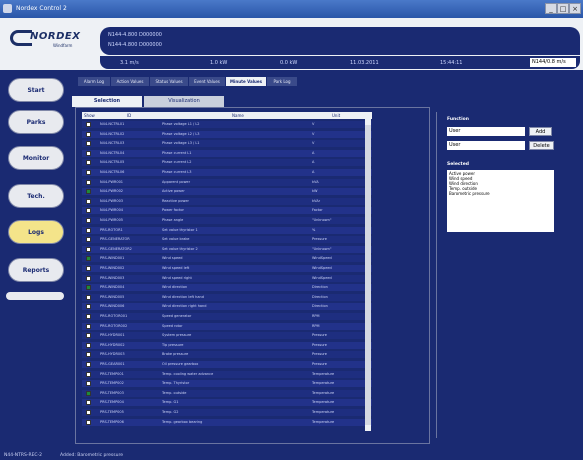 The width and height of the screenshot is (583, 460). What do you see at coordinates (313, 133) in the screenshot?
I see `row-unit: V` at bounding box center [313, 133].